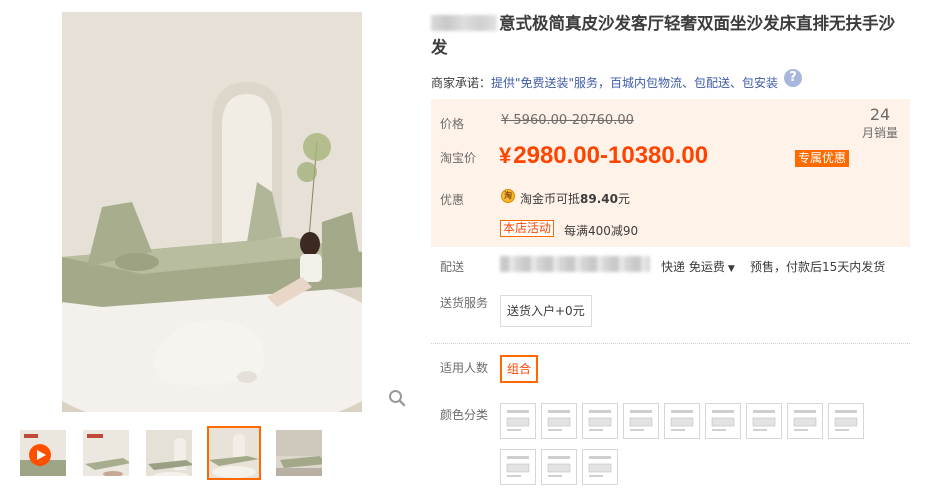 This screenshot has width=926, height=499. What do you see at coordinates (452, 200) in the screenshot?
I see `discount-label: 优惠` at bounding box center [452, 200].